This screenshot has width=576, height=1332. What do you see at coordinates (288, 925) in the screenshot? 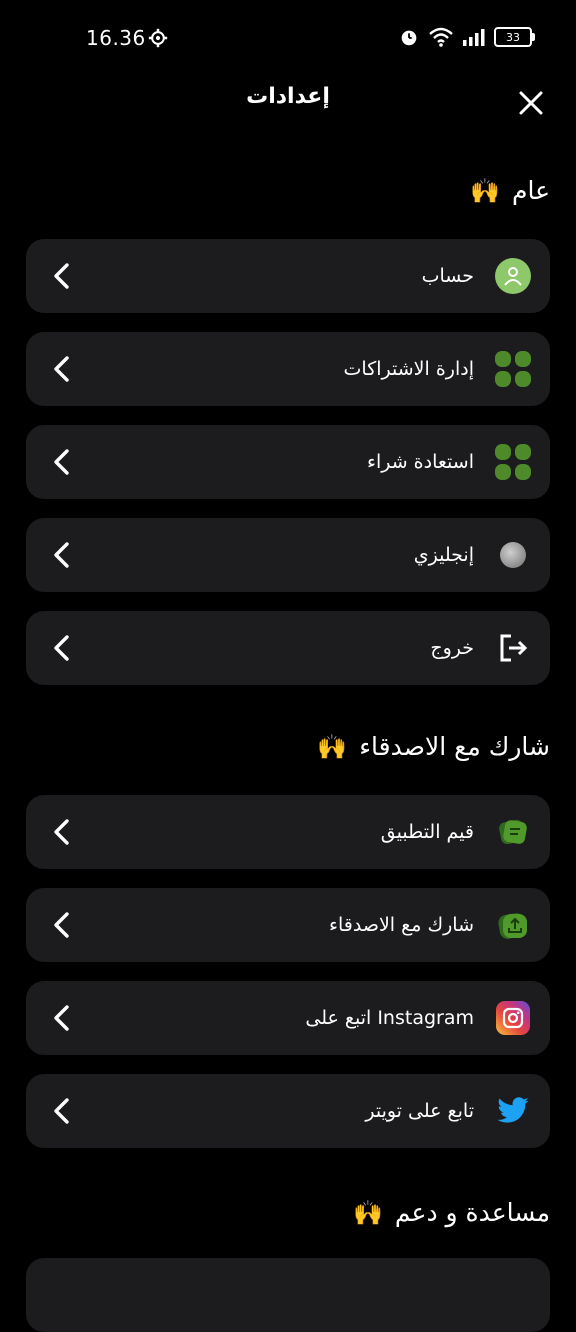
I see `settings-row-share-friends: شارك مع الاصدقاء` at bounding box center [288, 925].